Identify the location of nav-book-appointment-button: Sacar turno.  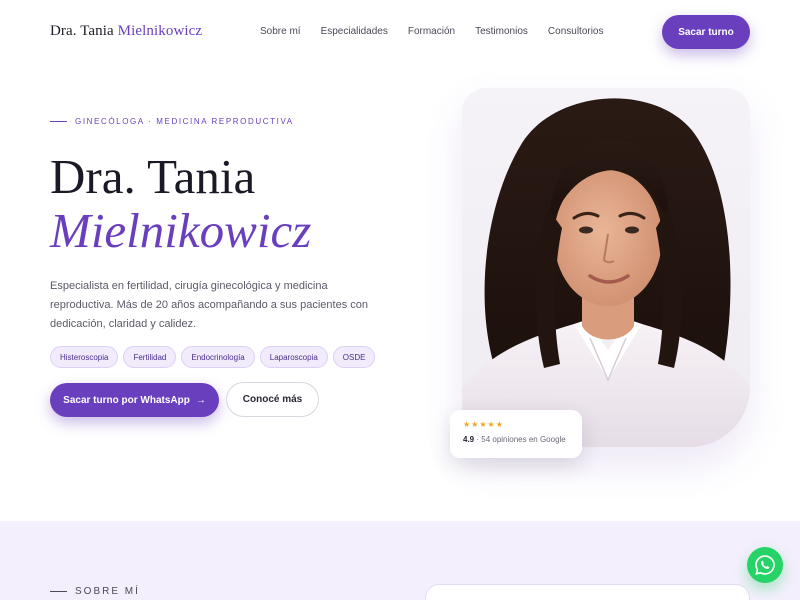
(706, 32).